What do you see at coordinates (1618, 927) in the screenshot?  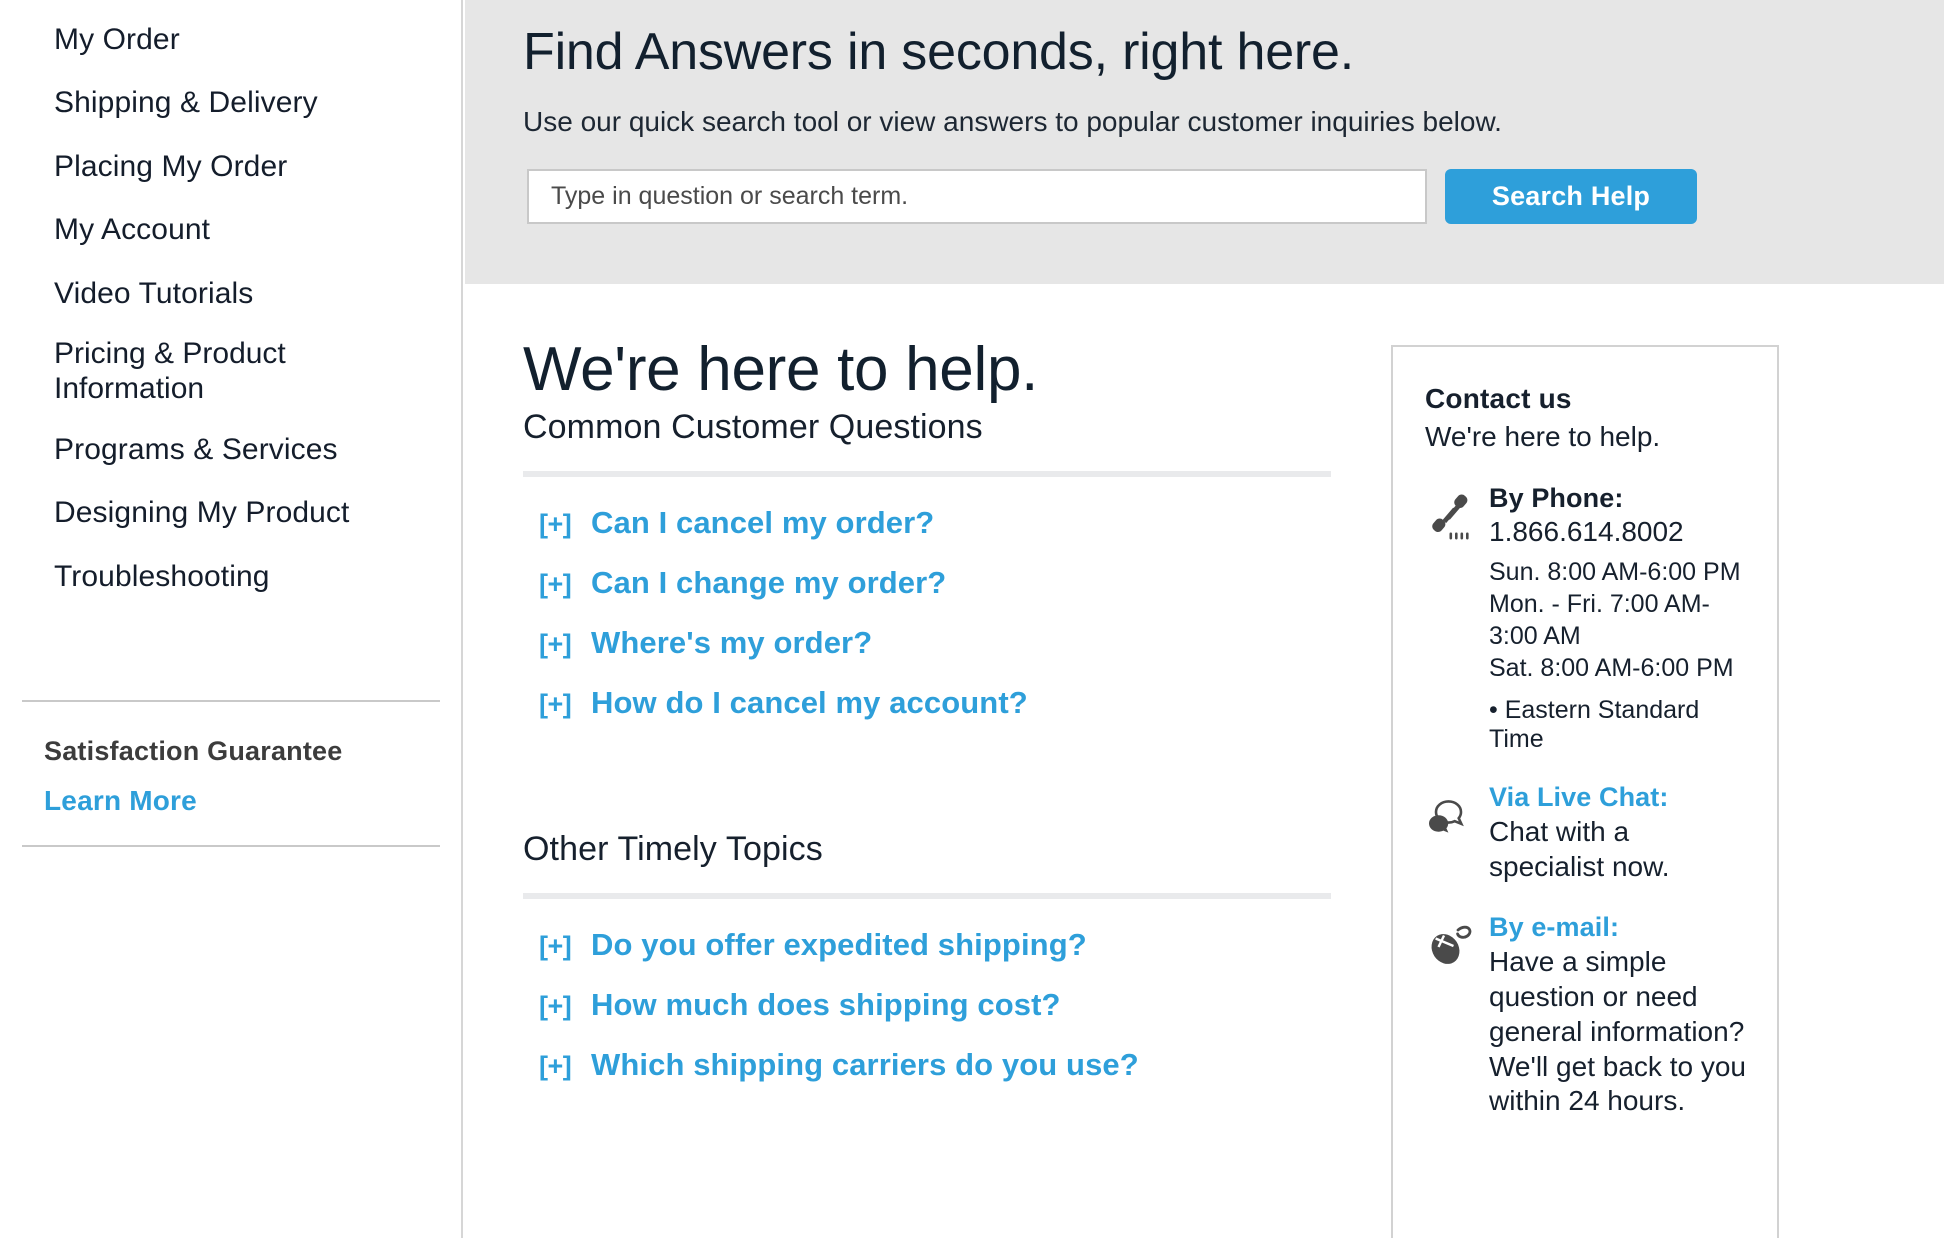 I see `contact-email-label: By e-mail:` at bounding box center [1618, 927].